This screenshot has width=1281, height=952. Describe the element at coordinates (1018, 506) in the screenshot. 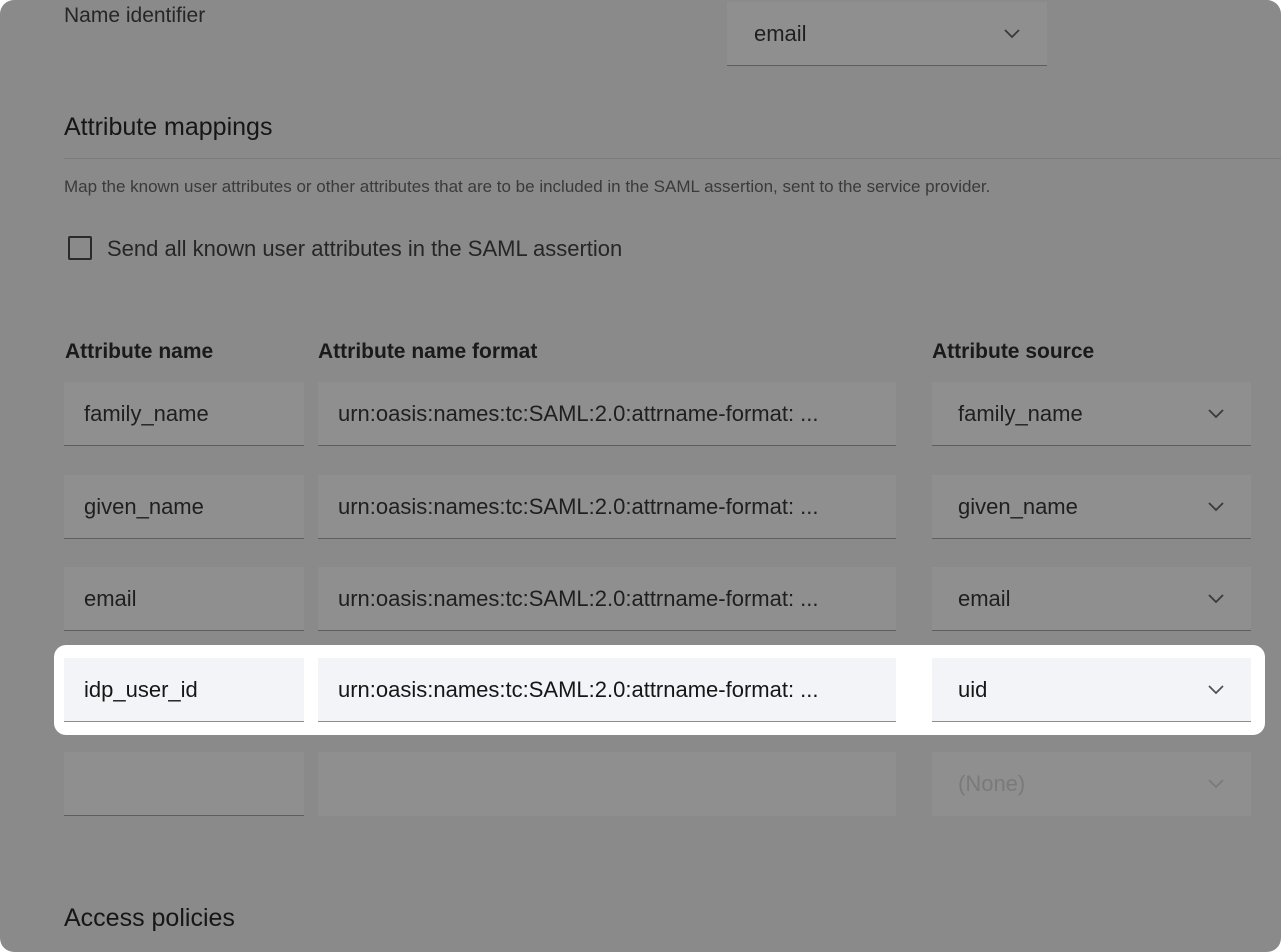

I see `attribute-source-value: given_name` at that location.